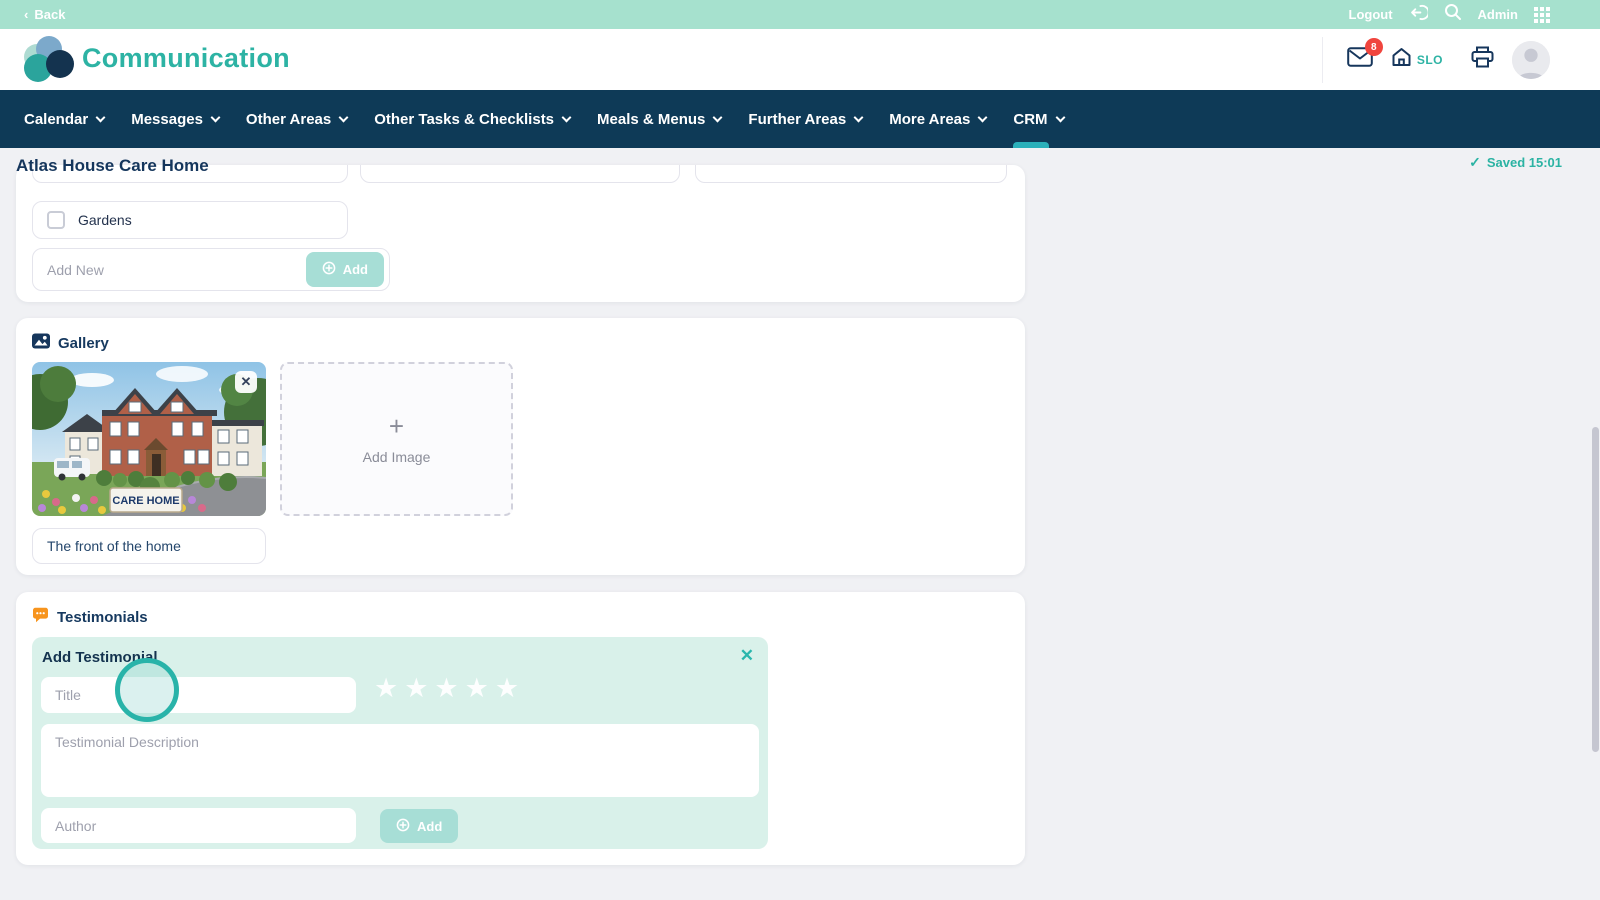 This screenshot has width=1600, height=900. What do you see at coordinates (1322, 59) in the screenshot?
I see `header-divider` at bounding box center [1322, 59].